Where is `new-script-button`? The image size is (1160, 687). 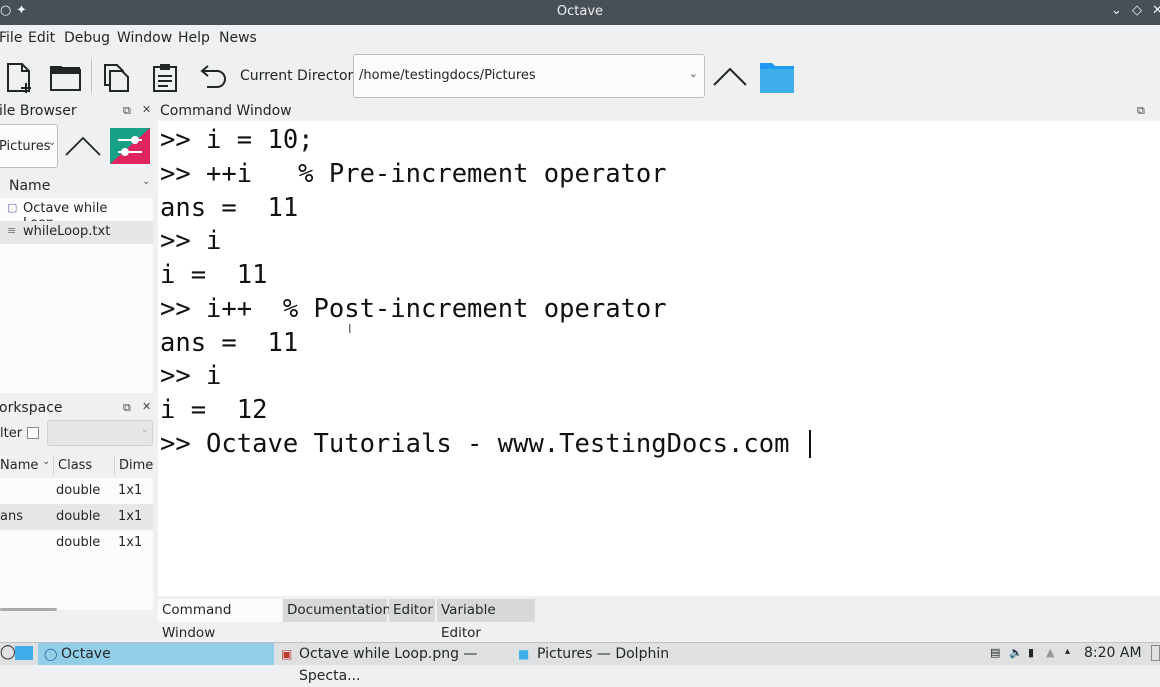
new-script-button is located at coordinates (21, 76).